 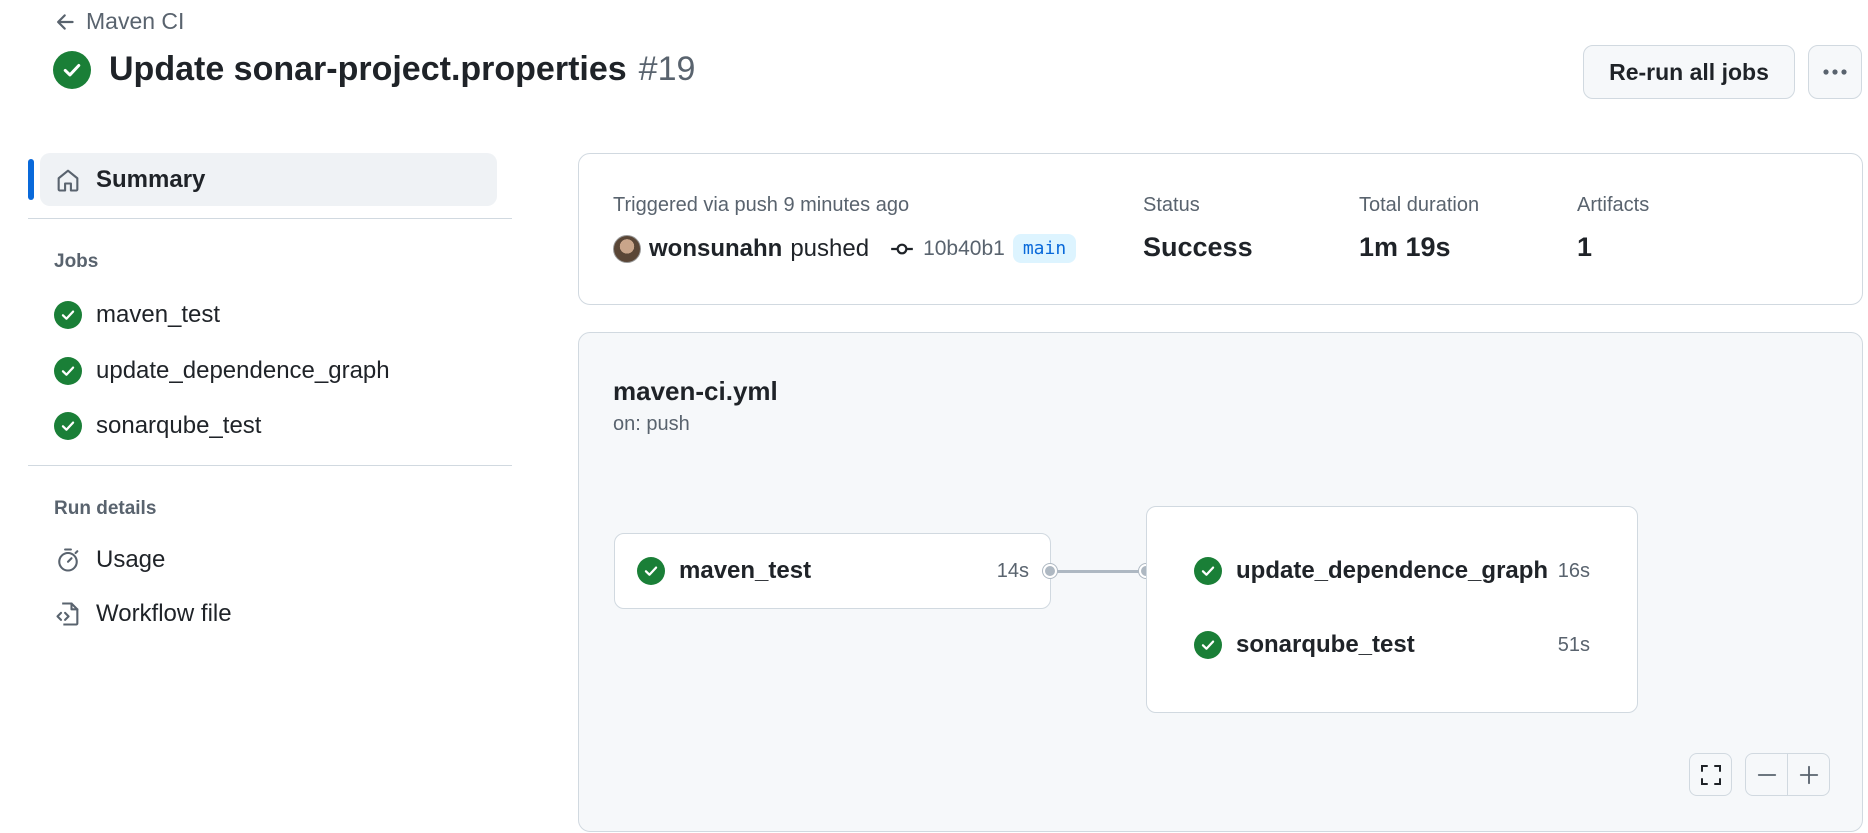 What do you see at coordinates (1689, 72) in the screenshot?
I see `rerun-all-jobs-button: Re-run all jobs` at bounding box center [1689, 72].